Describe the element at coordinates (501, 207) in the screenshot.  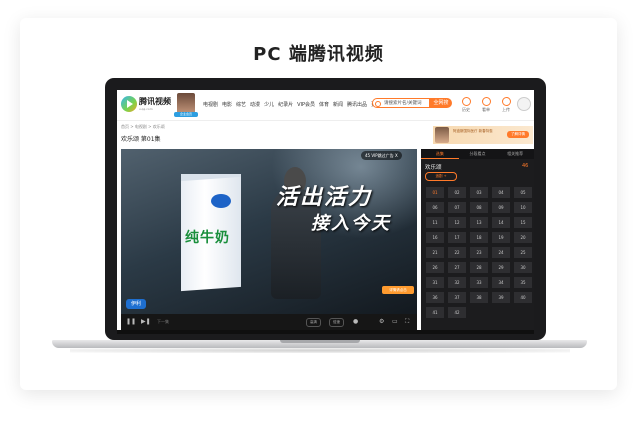
I see `episode-button: 09` at that location.